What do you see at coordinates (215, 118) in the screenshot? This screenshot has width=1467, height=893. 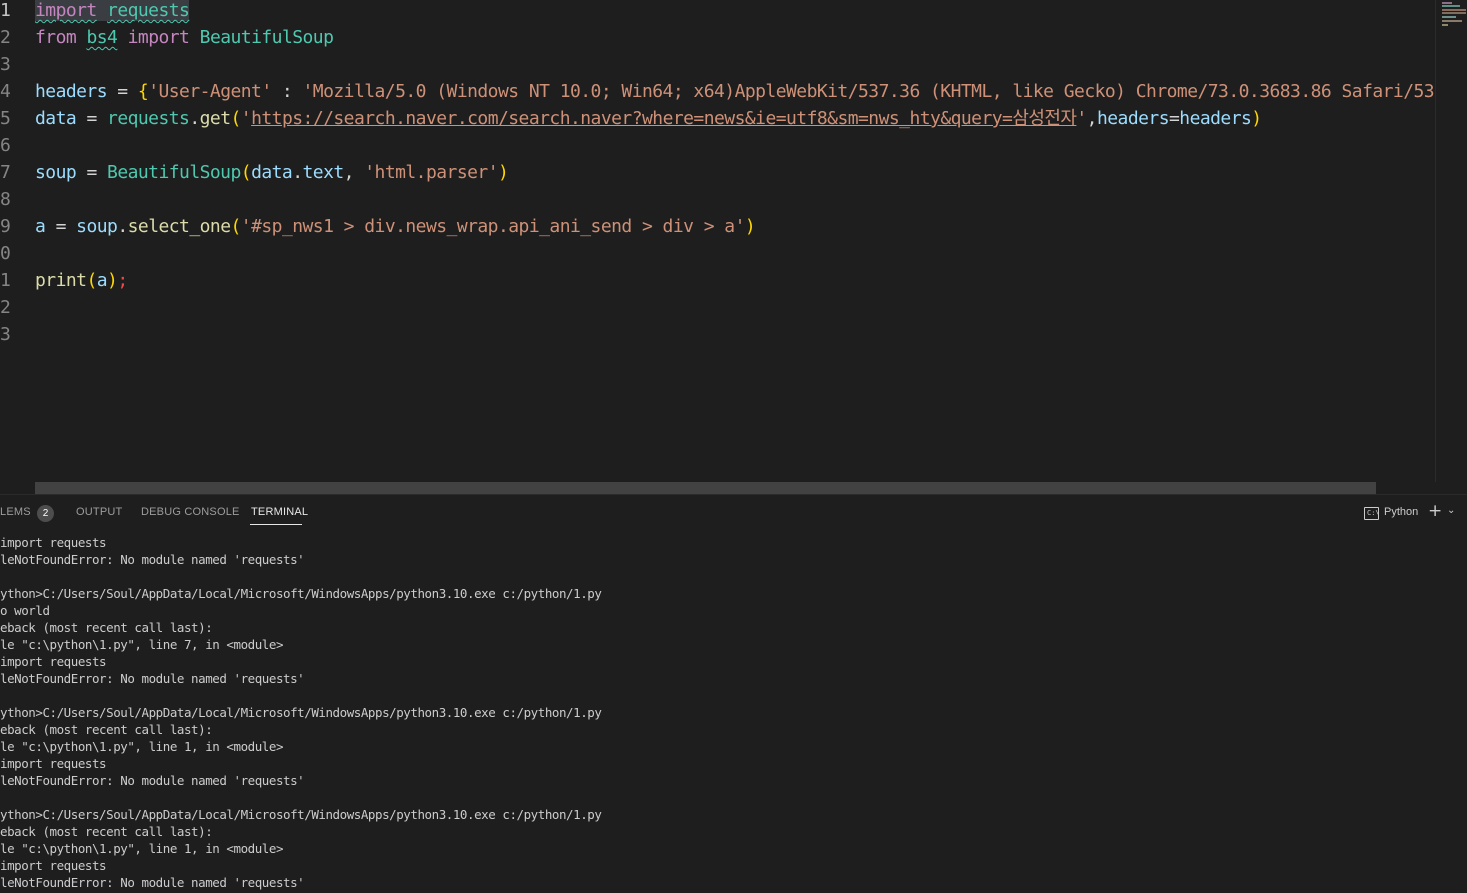 I see `function-token: get` at bounding box center [215, 118].